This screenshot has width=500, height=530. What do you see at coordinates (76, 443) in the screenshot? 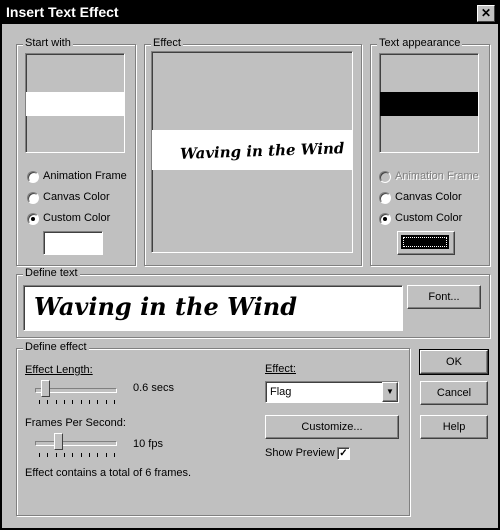
I see `fps-slider-track` at bounding box center [76, 443].